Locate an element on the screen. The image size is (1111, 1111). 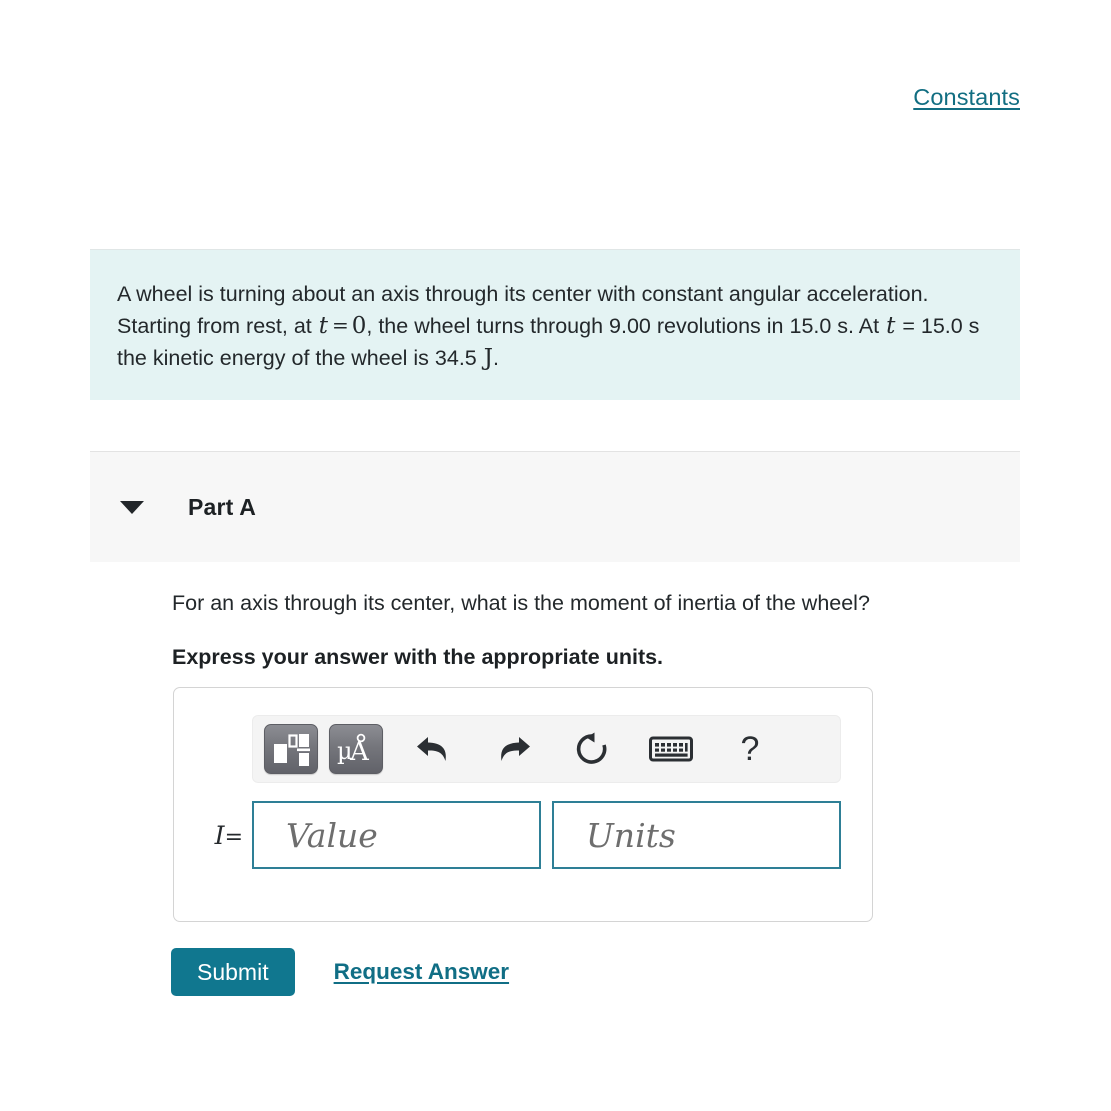
keyboard-icon is located at coordinates (671, 749).